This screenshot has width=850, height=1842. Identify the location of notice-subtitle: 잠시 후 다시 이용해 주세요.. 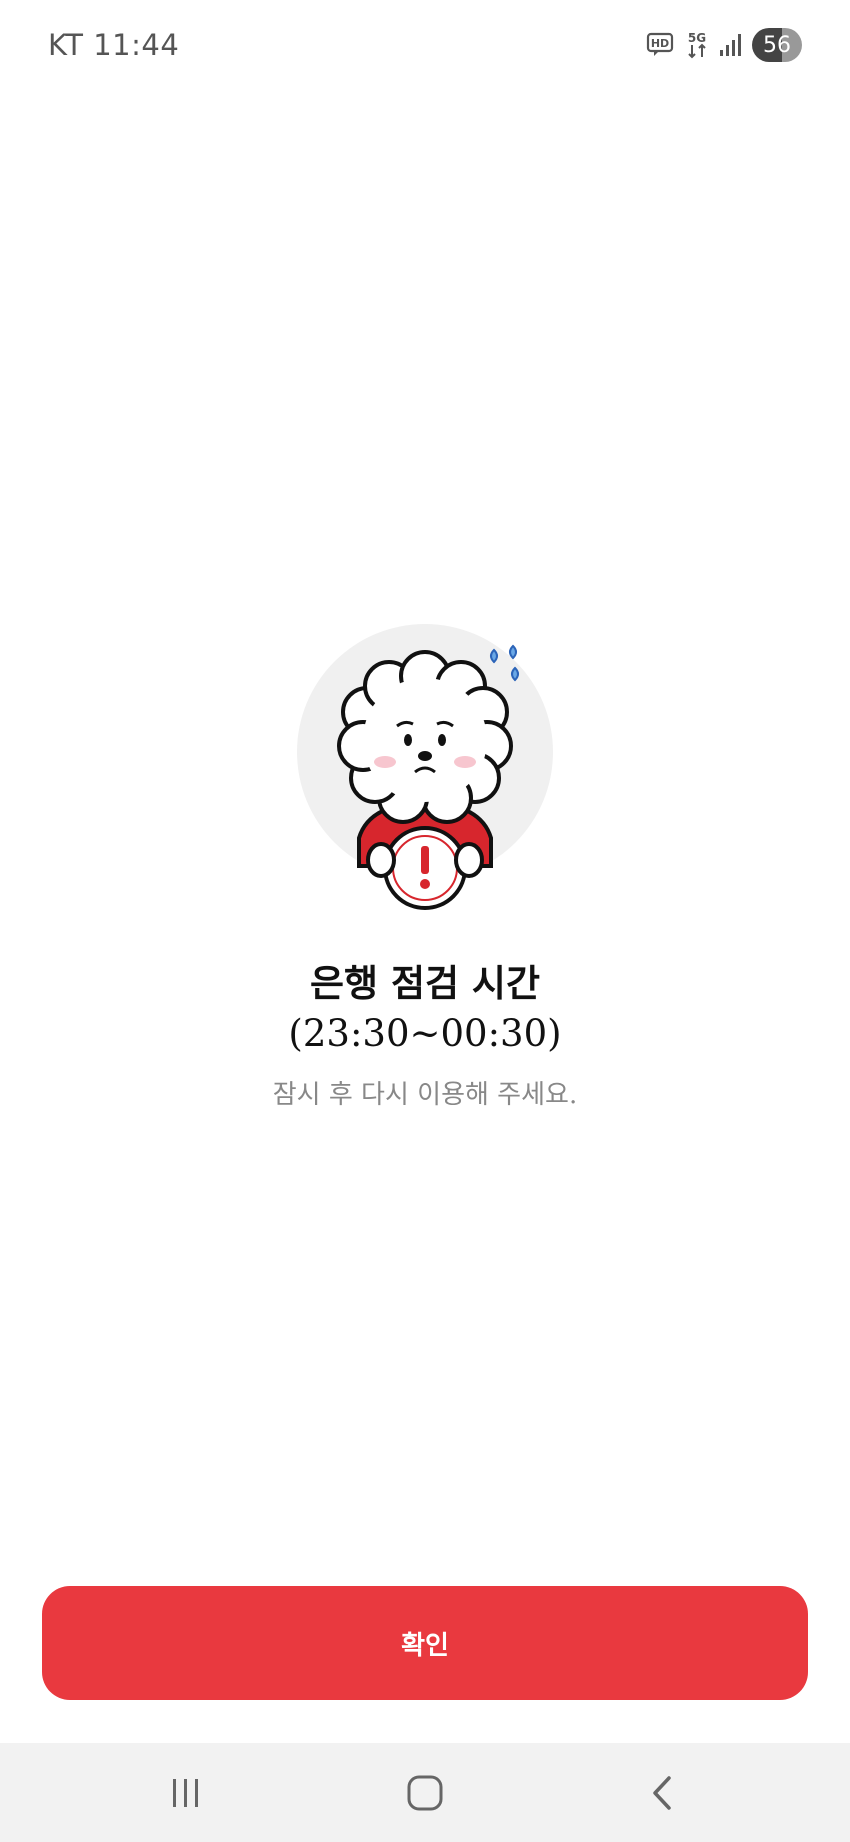
(425, 1095).